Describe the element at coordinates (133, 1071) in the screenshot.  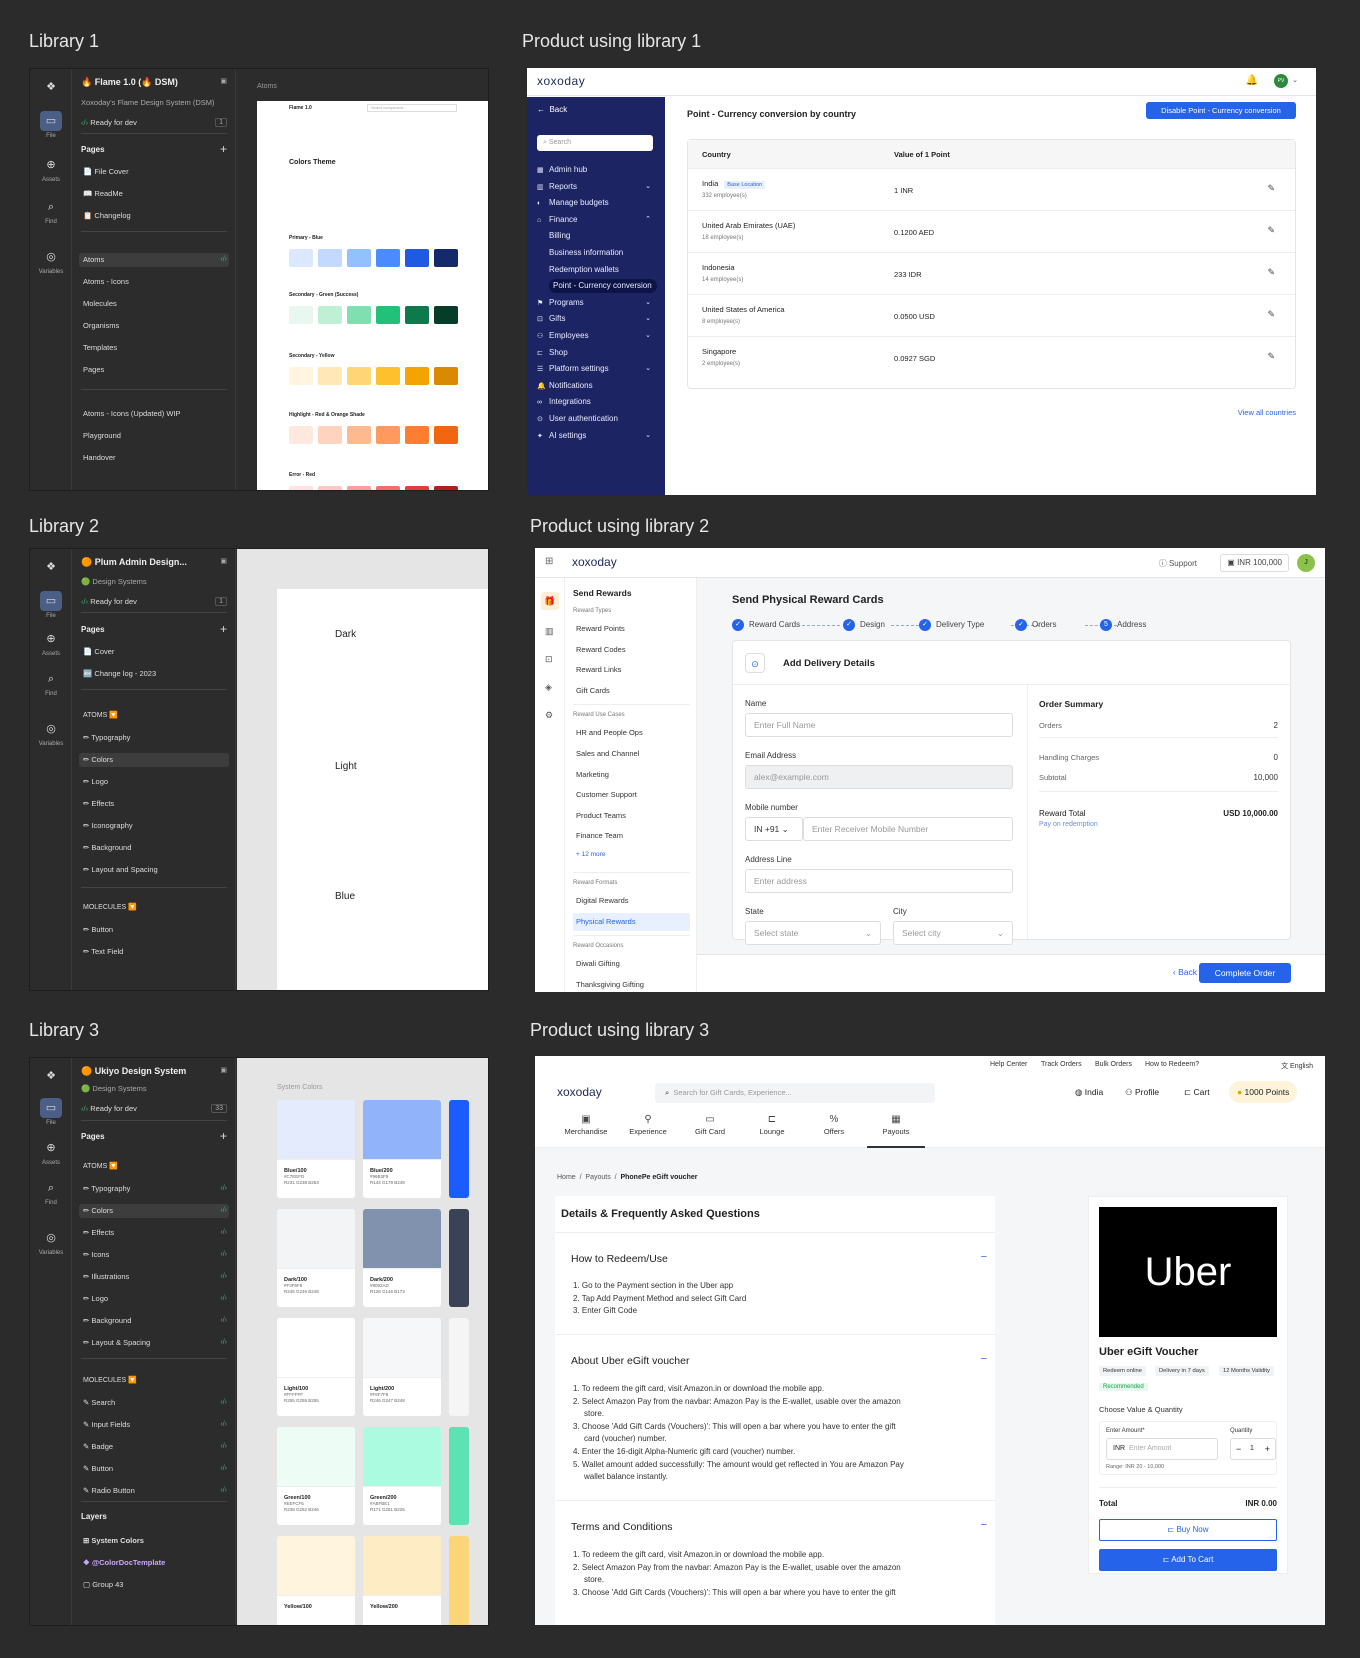
I see `file-title: 🟠 Ukiyo Design System` at that location.